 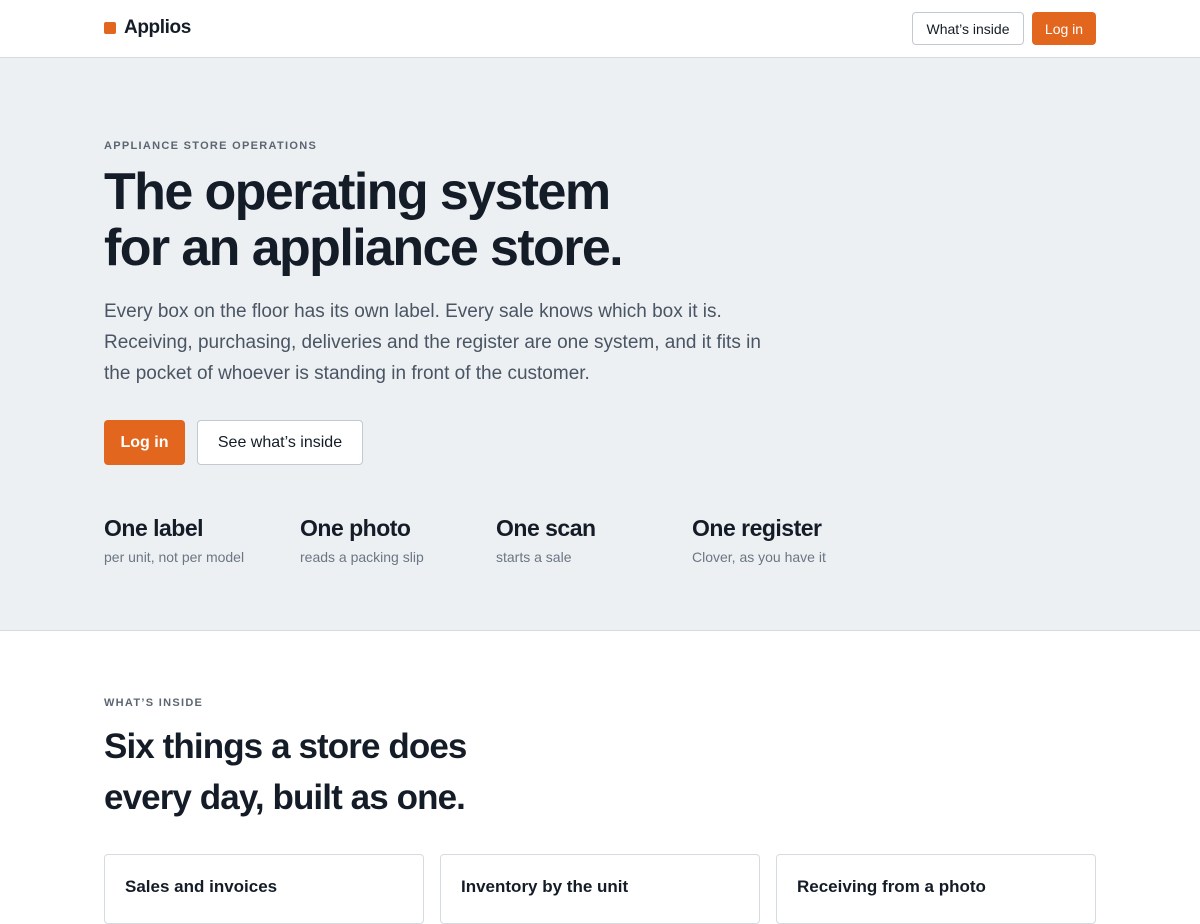 I want to click on stat-subtitle: per unit, not per model, so click(x=174, y=557).